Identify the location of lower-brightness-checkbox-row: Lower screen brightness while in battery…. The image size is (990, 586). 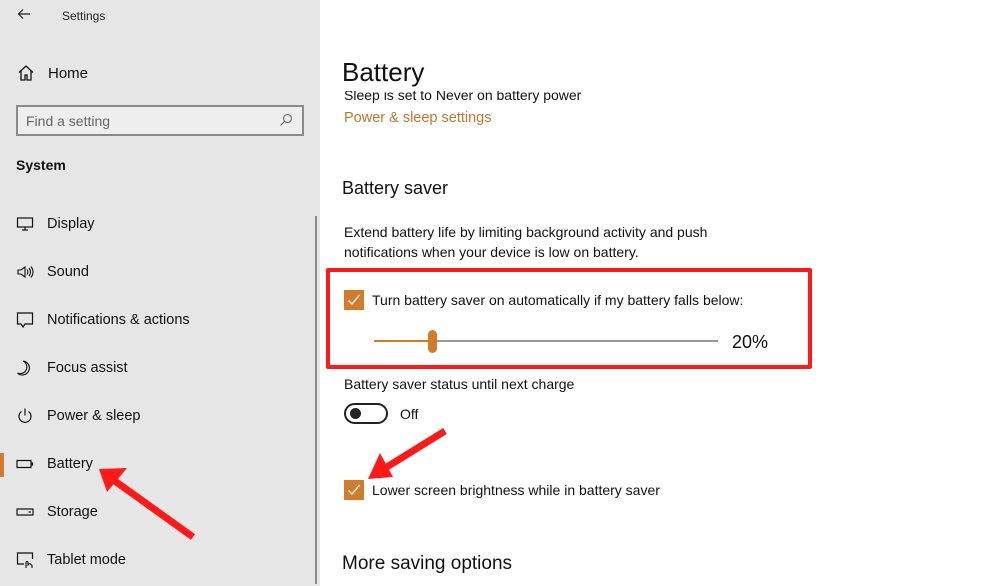
(502, 490).